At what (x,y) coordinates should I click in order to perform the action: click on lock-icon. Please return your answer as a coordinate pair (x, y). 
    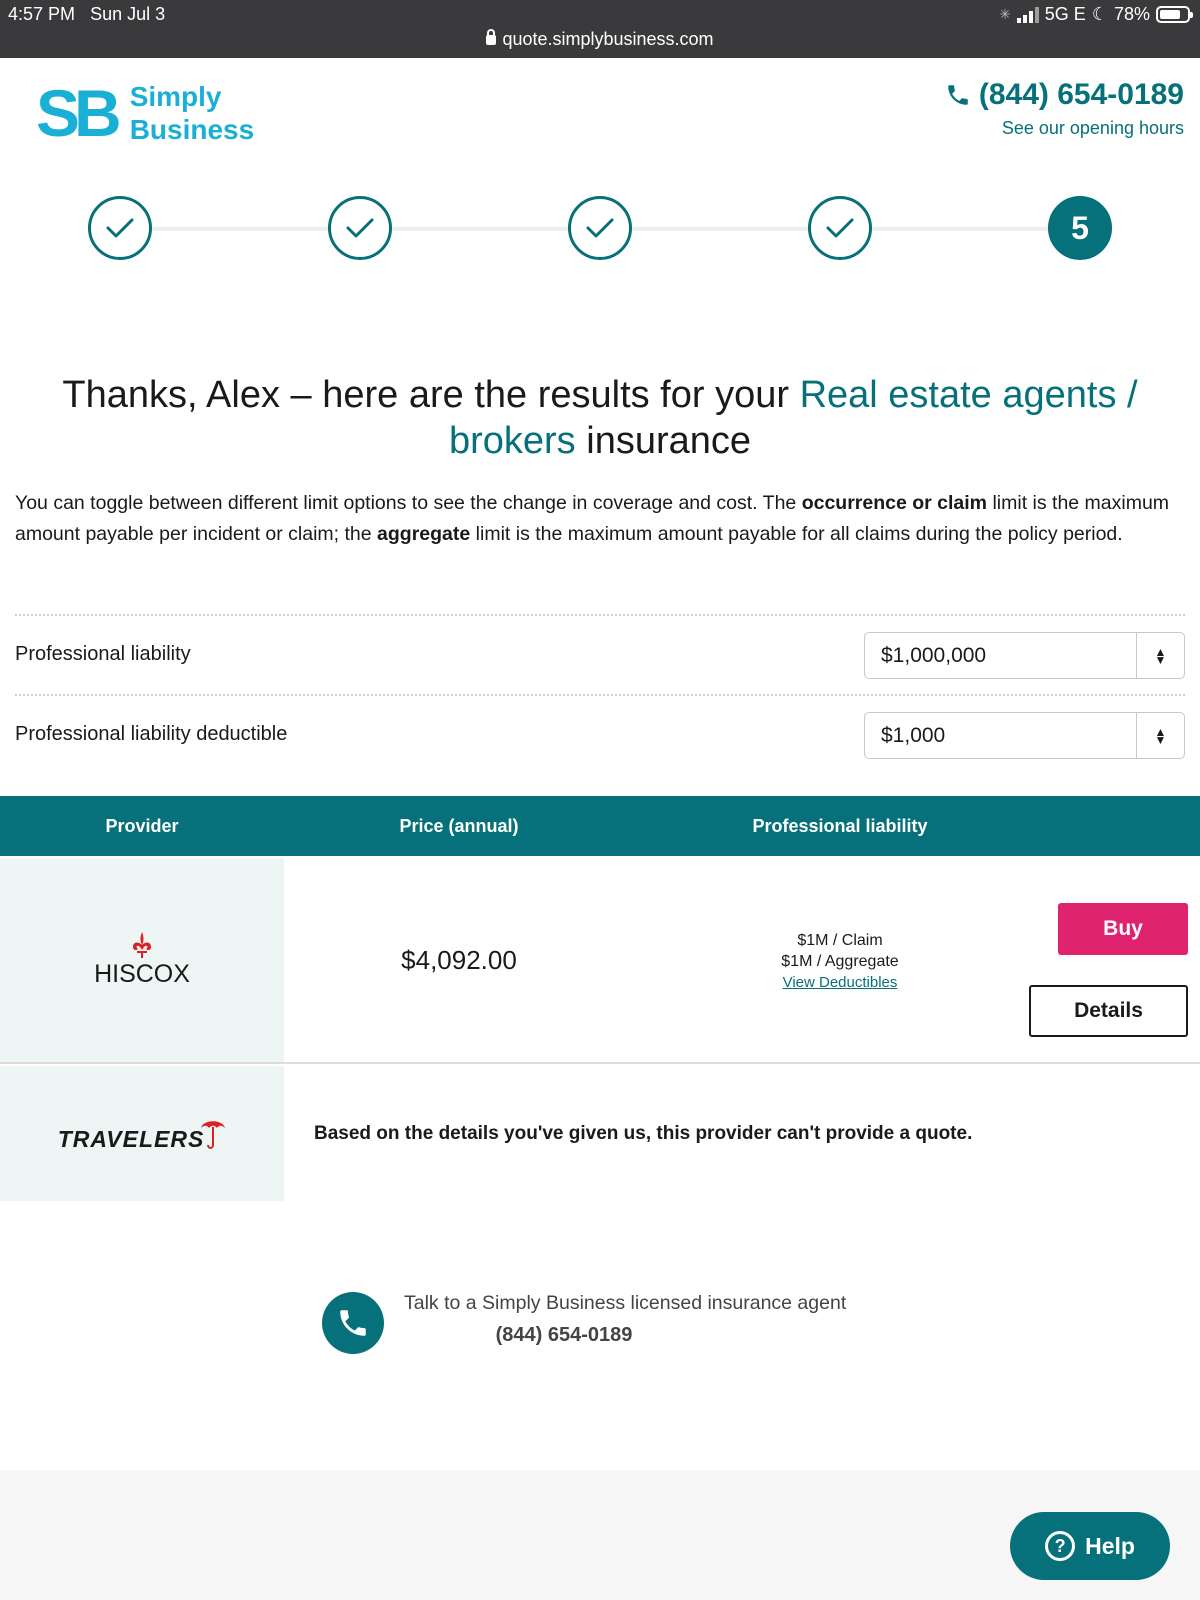
    Looking at the image, I should click on (491, 37).